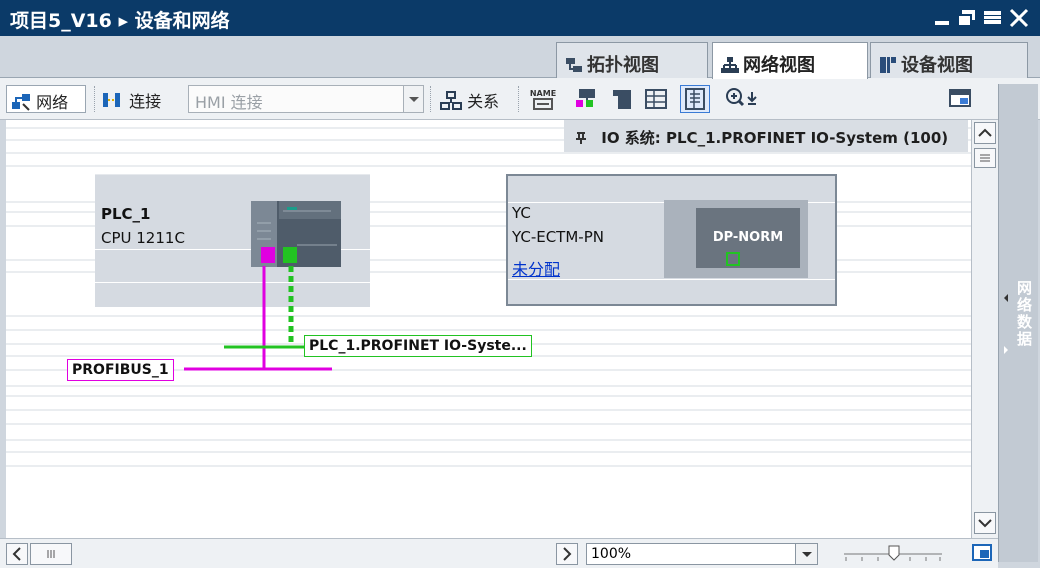  Describe the element at coordinates (943, 18) in the screenshot. I see `minimize-button` at that location.